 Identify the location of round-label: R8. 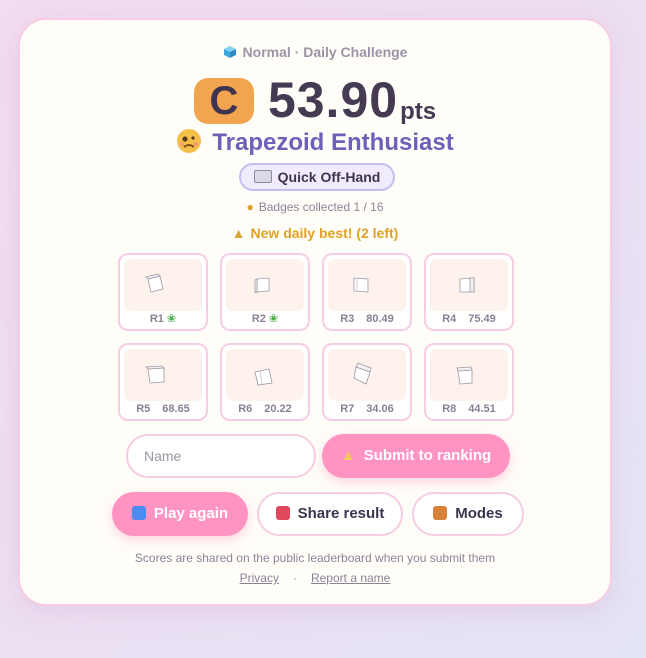
(449, 409).